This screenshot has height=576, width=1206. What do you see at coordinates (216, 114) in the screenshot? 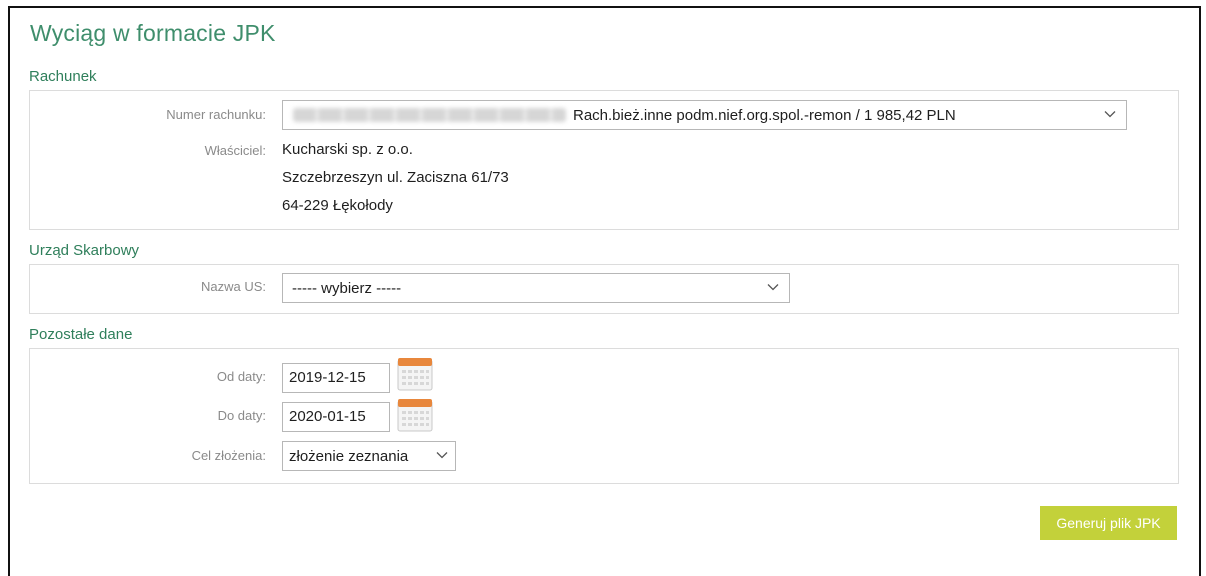
I see `account-number-label: Numer rachunku:` at bounding box center [216, 114].